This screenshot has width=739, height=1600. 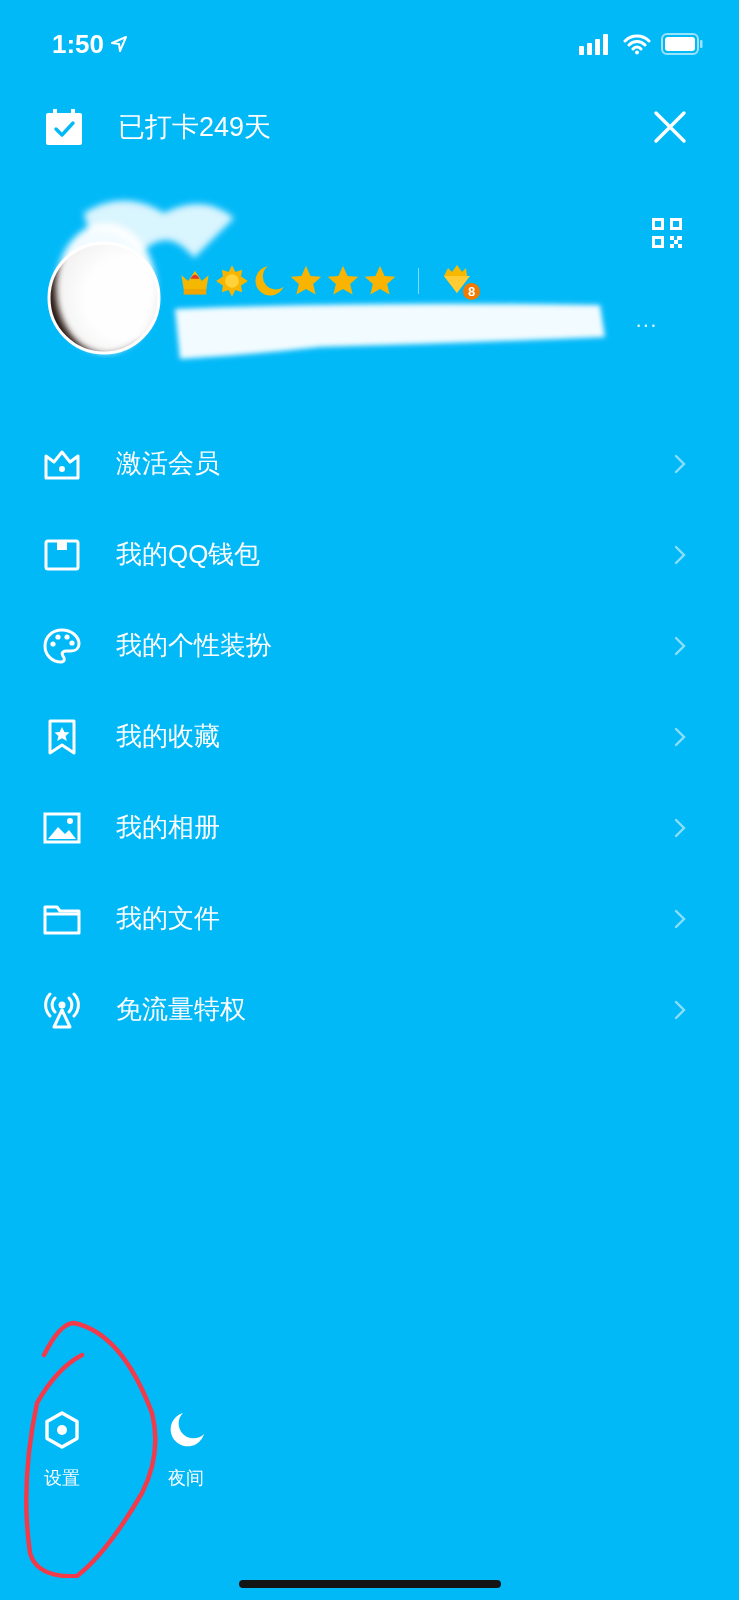 What do you see at coordinates (232, 281) in the screenshot?
I see `sun-badge-icon` at bounding box center [232, 281].